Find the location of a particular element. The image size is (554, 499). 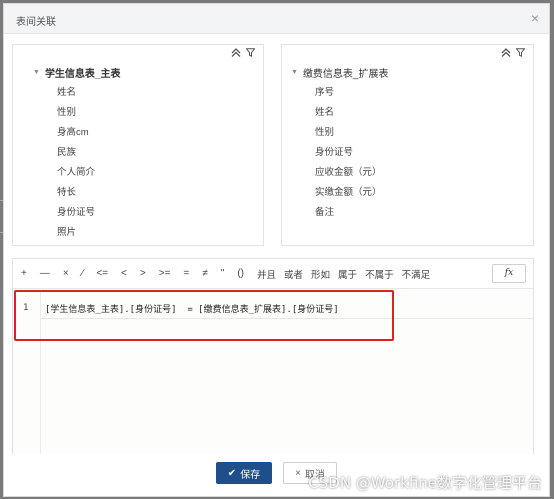

field-item: 备注 is located at coordinates (348, 213).